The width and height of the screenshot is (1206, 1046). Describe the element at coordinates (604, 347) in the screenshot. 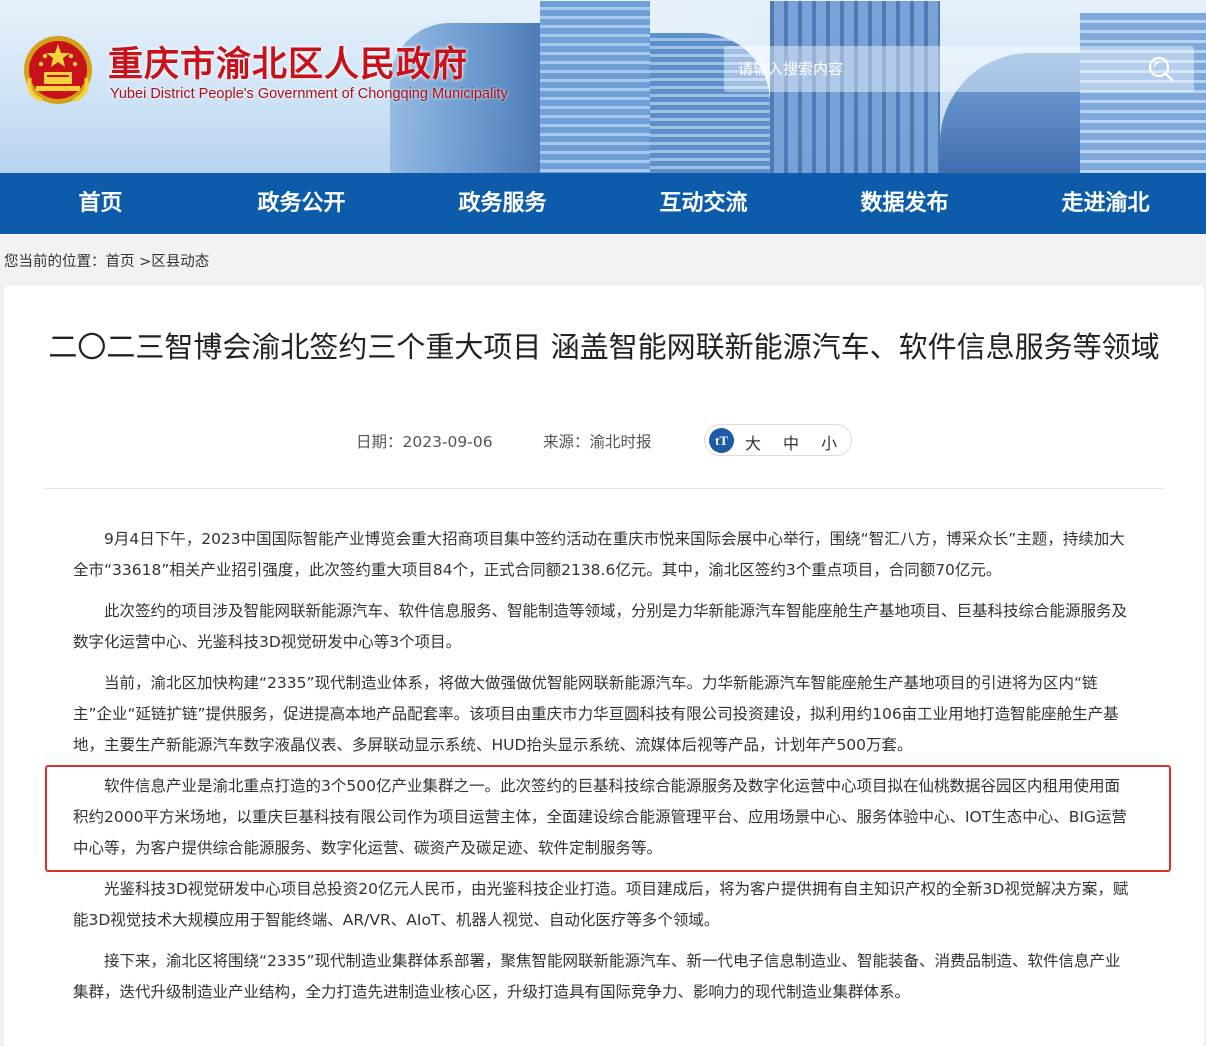

I see `article-title: 二〇二三智博会渝北签约三个重大项目 涵盖智能网联新能源汽车、软件信息服务等领域` at that location.